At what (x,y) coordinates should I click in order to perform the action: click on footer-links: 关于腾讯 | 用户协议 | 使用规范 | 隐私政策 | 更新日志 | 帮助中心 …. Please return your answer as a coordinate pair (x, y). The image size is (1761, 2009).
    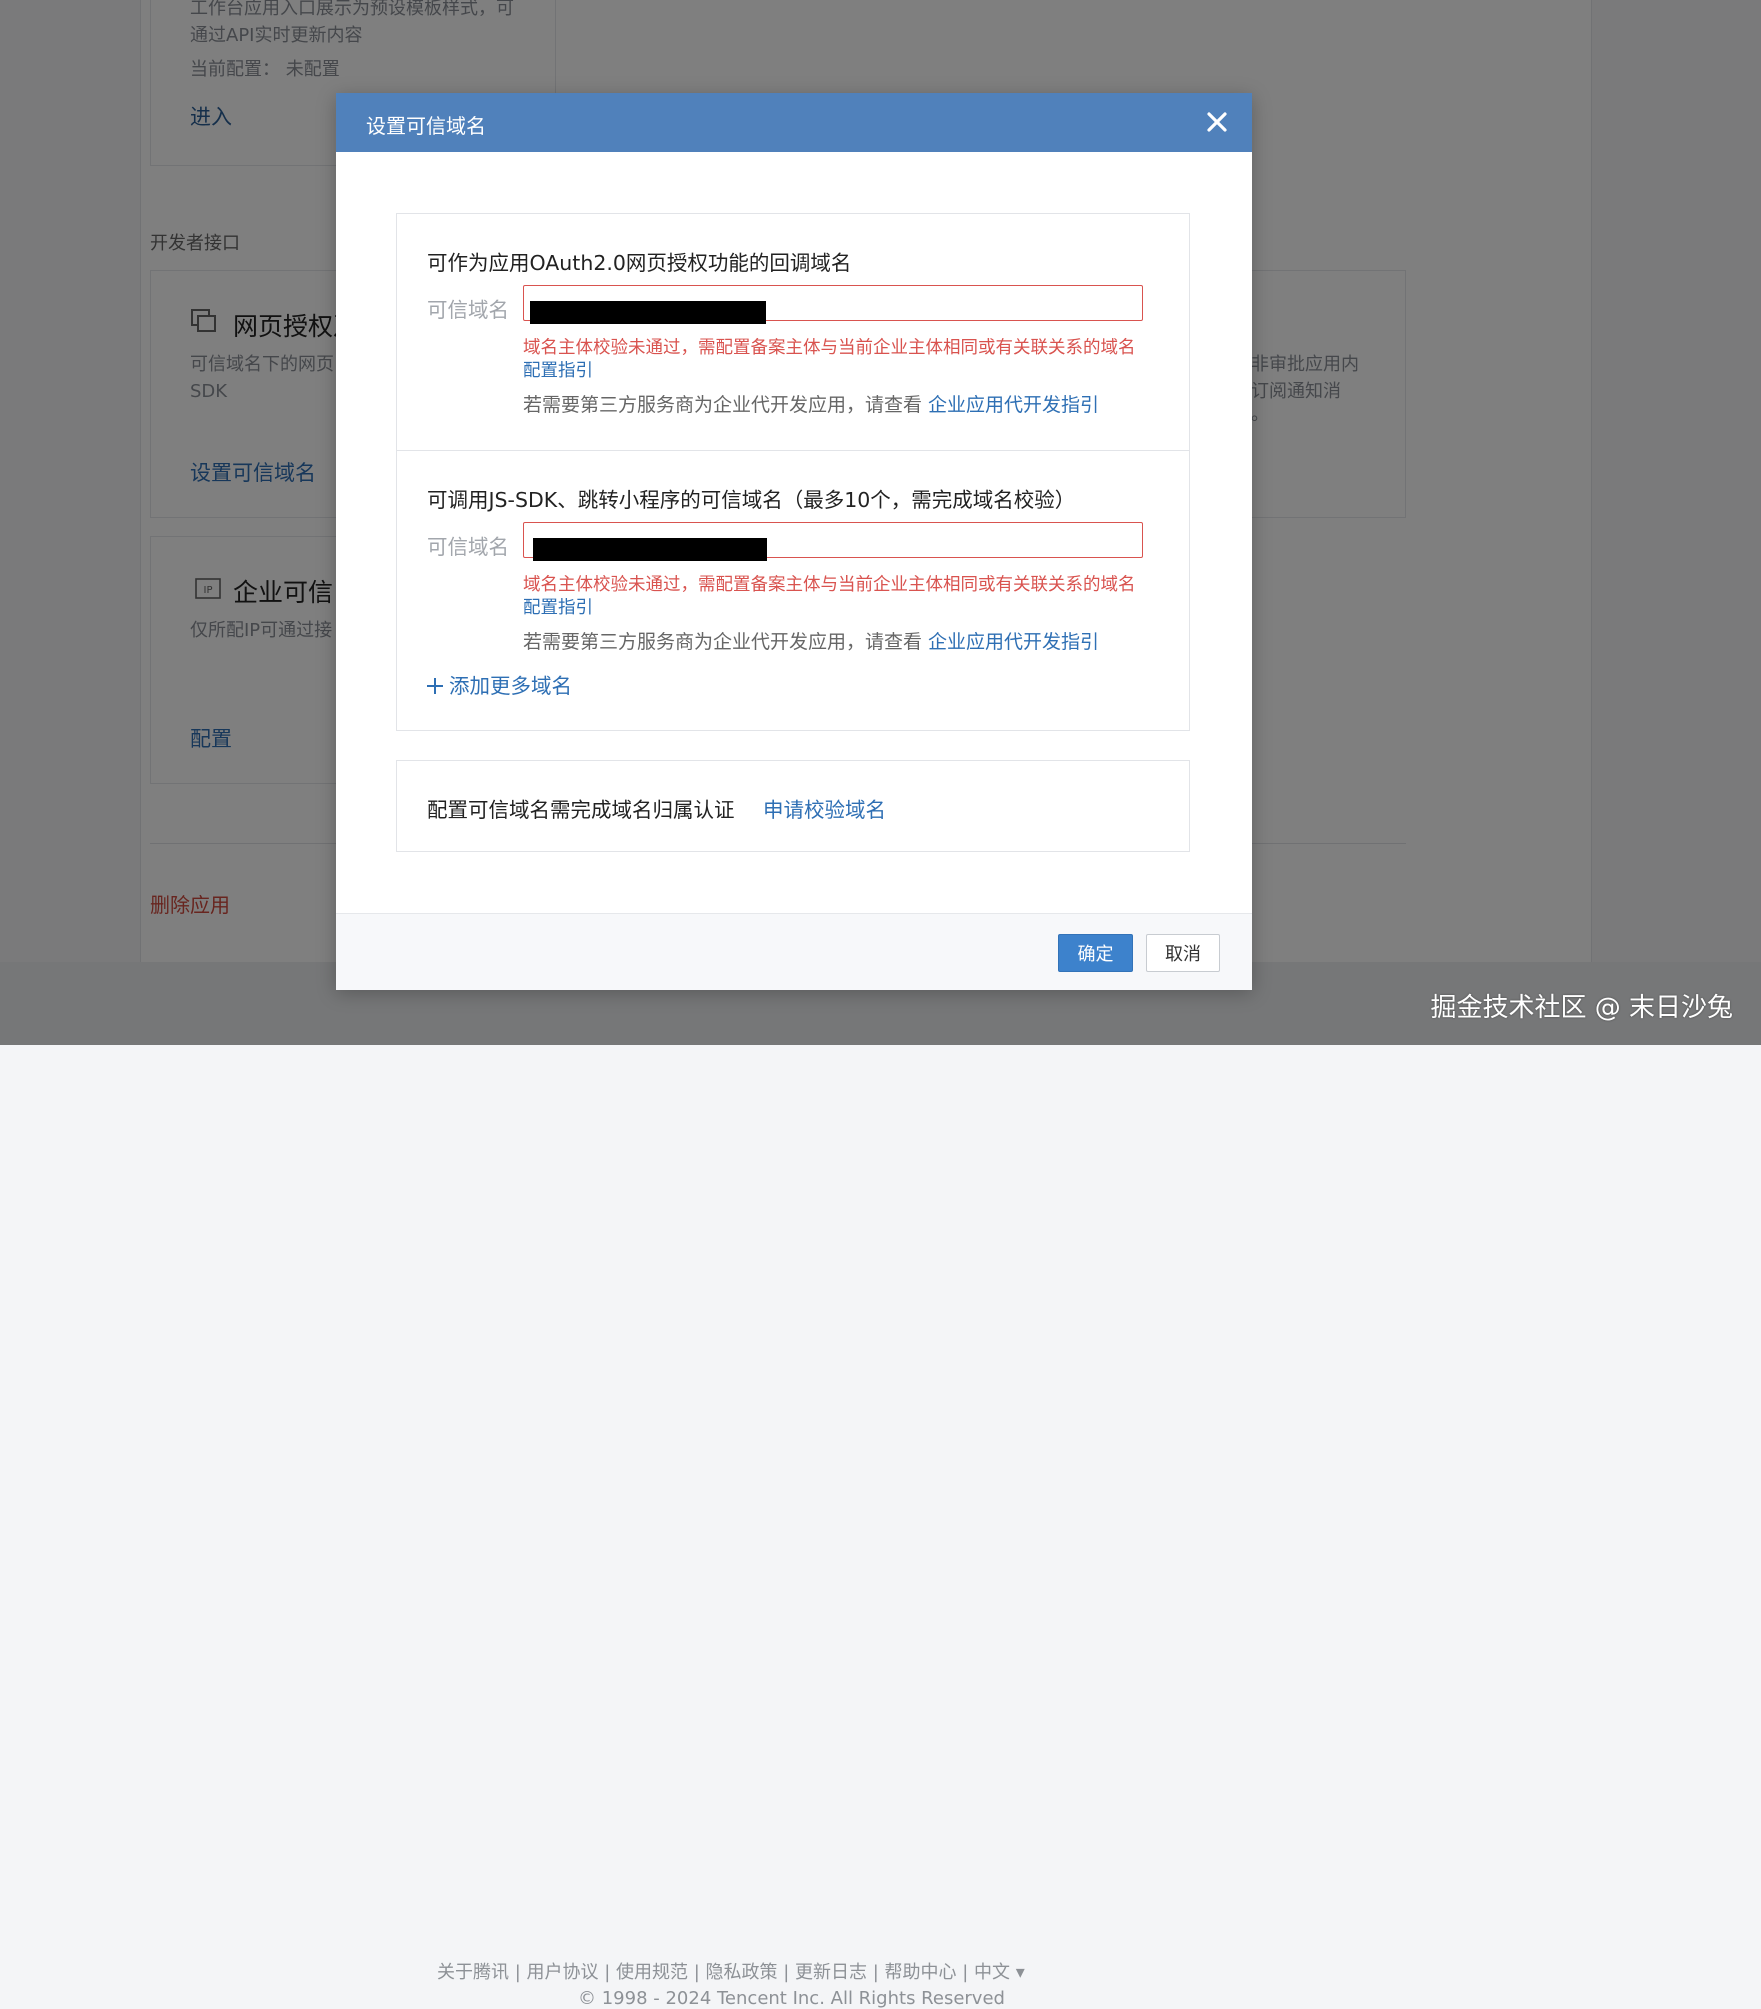
    Looking at the image, I should click on (731, 1971).